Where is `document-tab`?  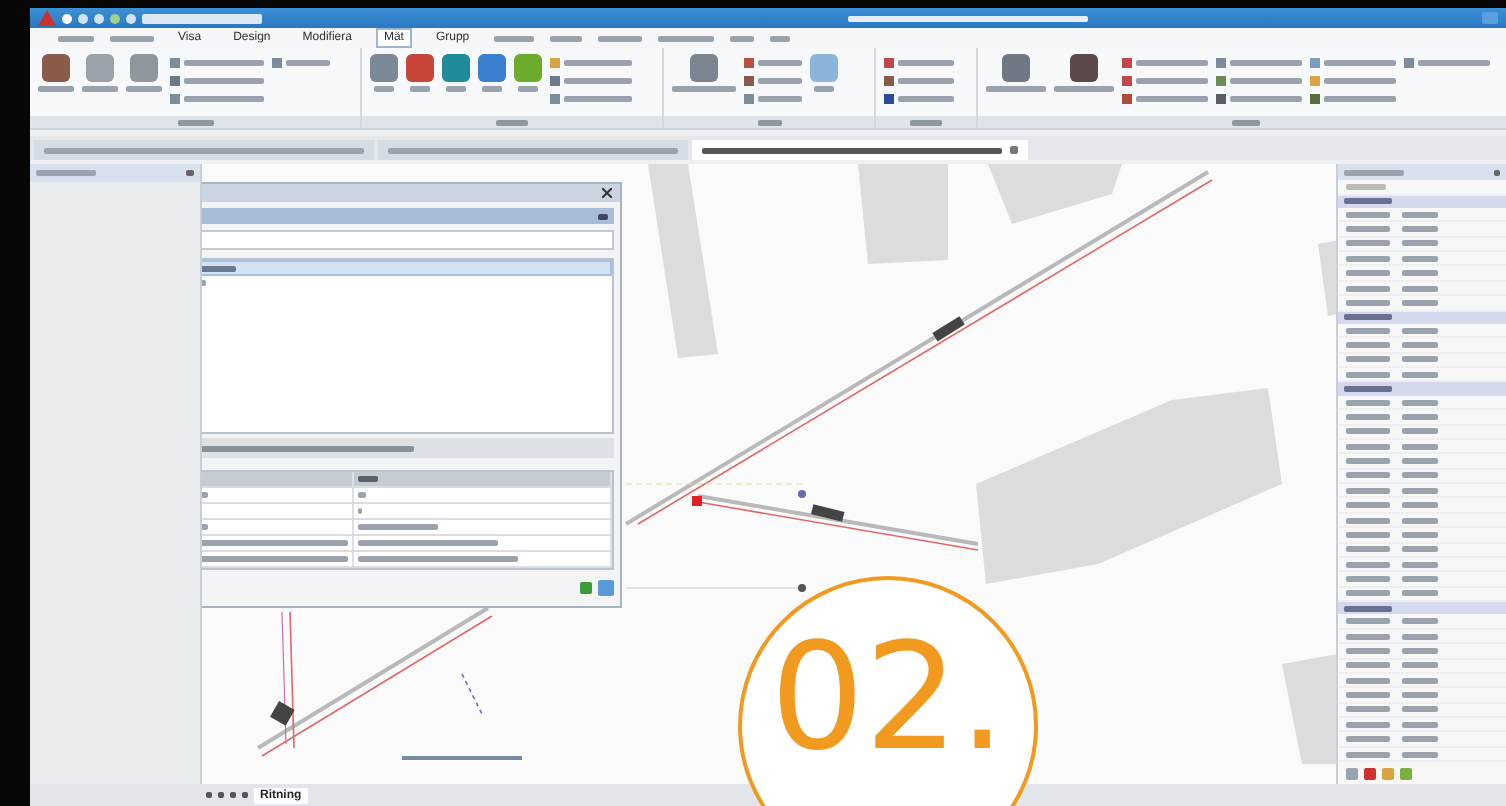
document-tab is located at coordinates (860, 150).